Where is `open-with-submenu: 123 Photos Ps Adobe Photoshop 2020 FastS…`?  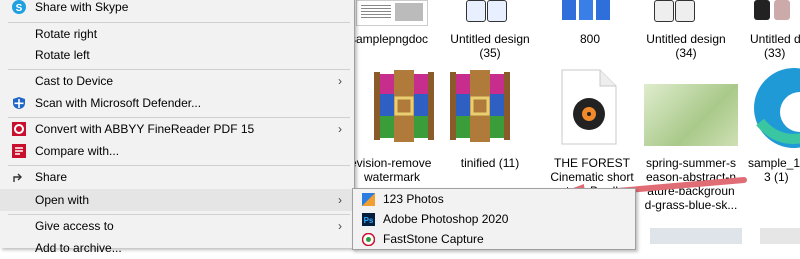
open-with-submenu: 123 Photos Ps Adobe Photoshop 2020 FastS… is located at coordinates (494, 219).